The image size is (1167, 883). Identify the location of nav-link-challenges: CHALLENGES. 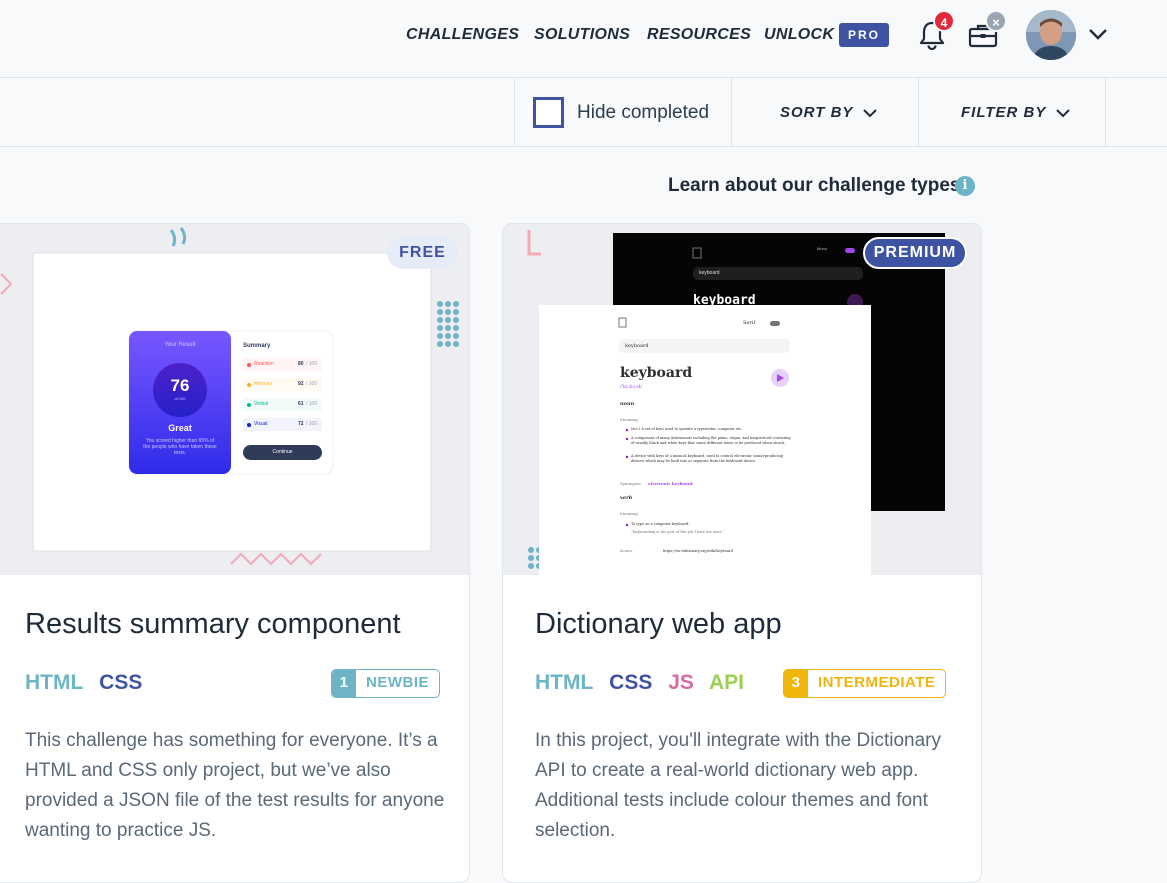
(462, 35).